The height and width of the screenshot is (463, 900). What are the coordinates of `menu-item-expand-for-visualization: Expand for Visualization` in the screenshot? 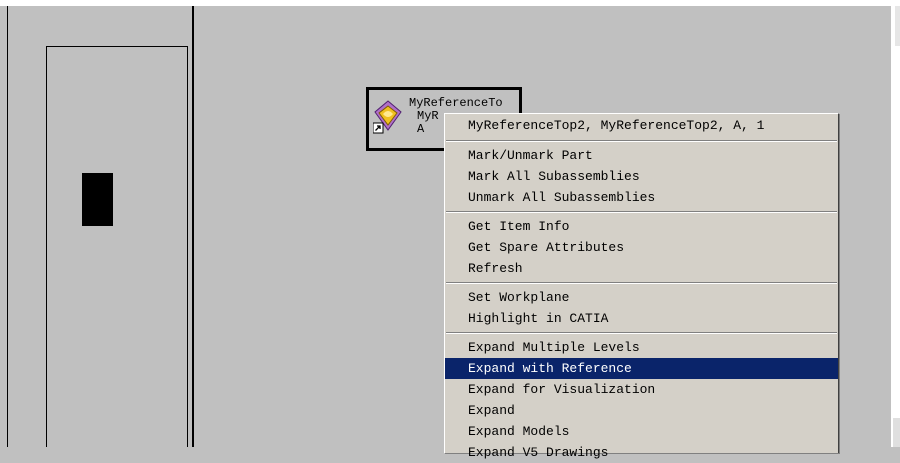 It's located at (641, 389).